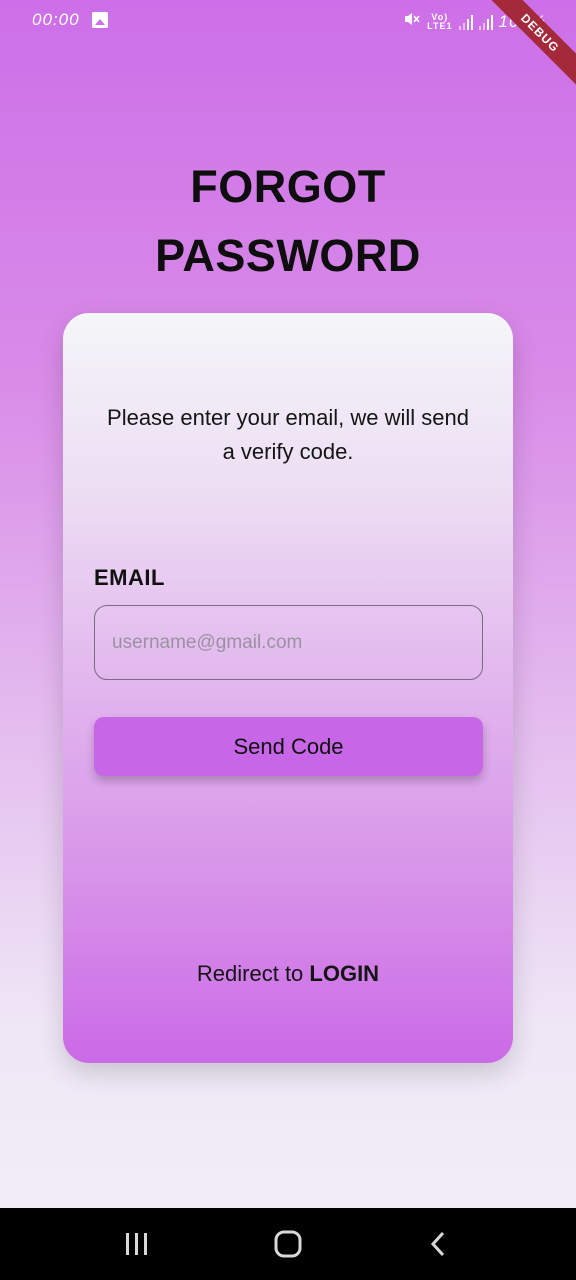 This screenshot has width=576, height=1280. I want to click on page-title-line1: FORGOT, so click(288, 186).